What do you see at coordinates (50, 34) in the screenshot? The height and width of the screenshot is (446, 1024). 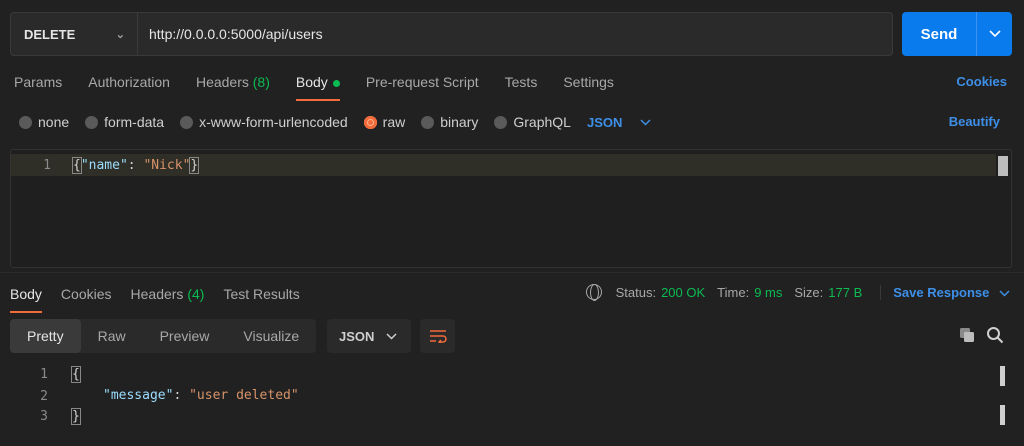 I see `method-label: DELETE` at bounding box center [50, 34].